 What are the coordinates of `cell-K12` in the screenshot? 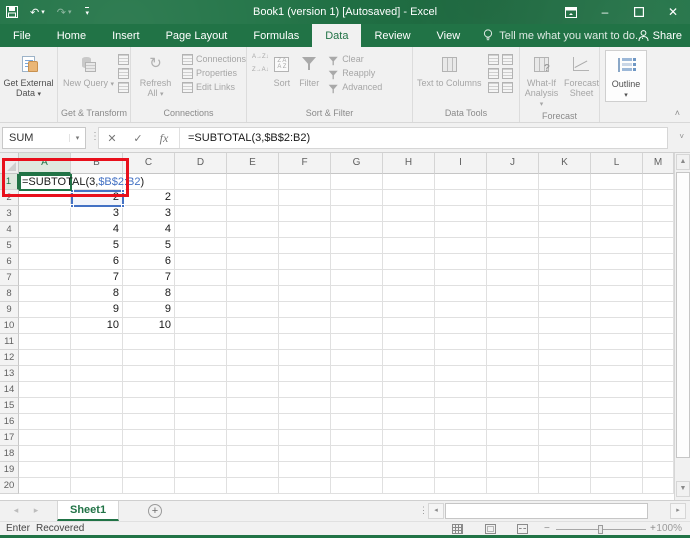 It's located at (565, 358).